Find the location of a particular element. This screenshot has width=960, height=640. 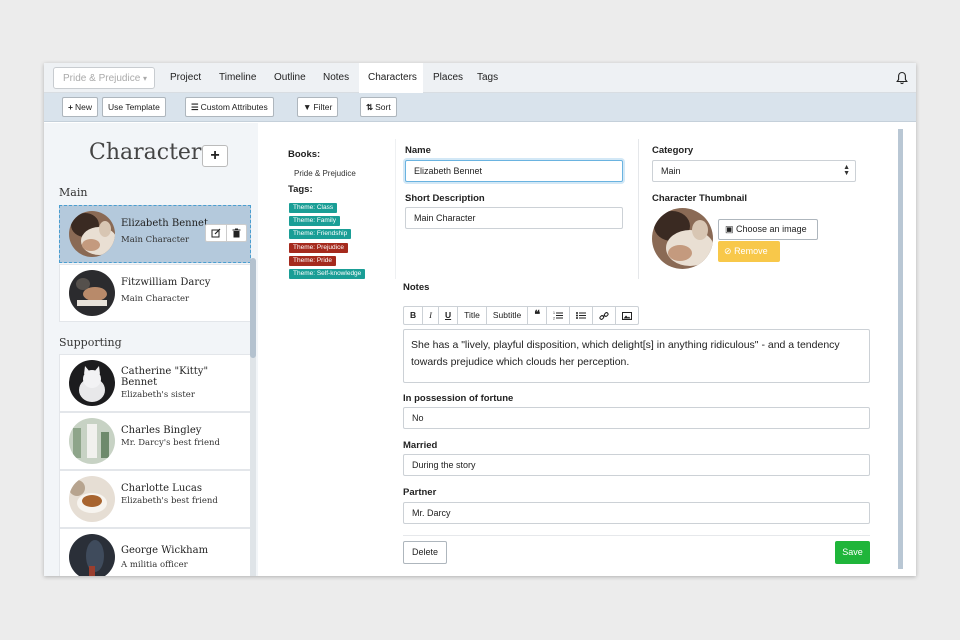

link-icon is located at coordinates (605, 315).